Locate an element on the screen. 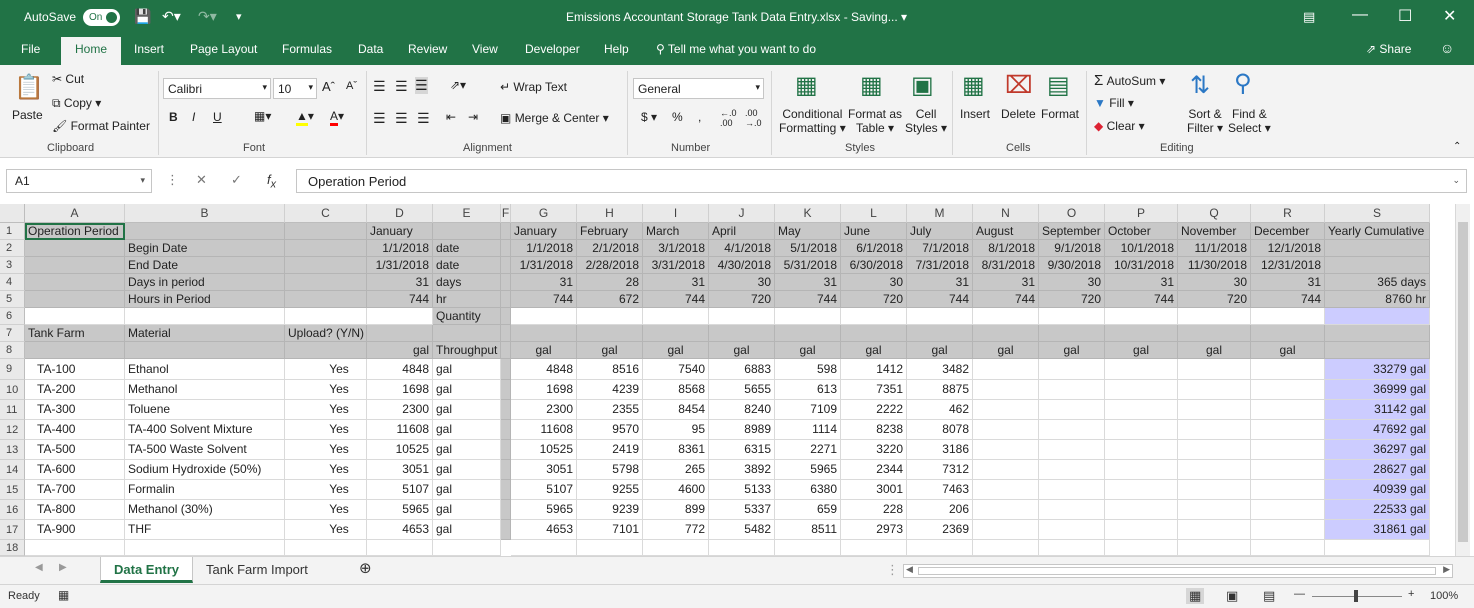  cell-i4: 31 is located at coordinates (676, 282).